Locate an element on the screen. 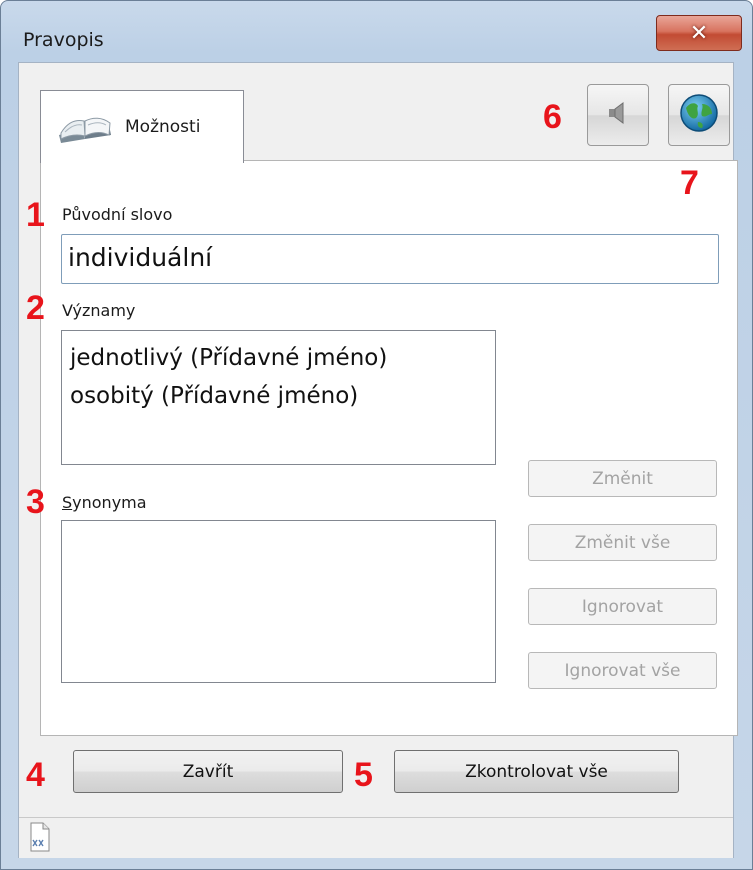  marker-4: 4 is located at coordinates (35, 775).